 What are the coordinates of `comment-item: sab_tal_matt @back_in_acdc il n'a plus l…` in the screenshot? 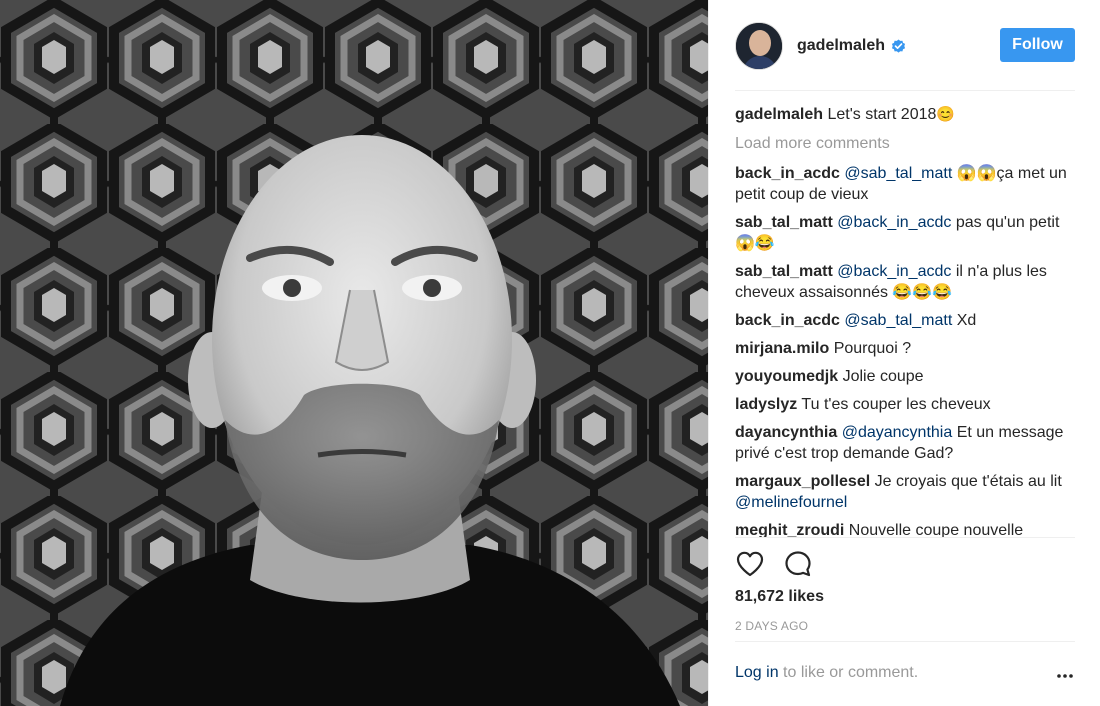 It's located at (905, 282).